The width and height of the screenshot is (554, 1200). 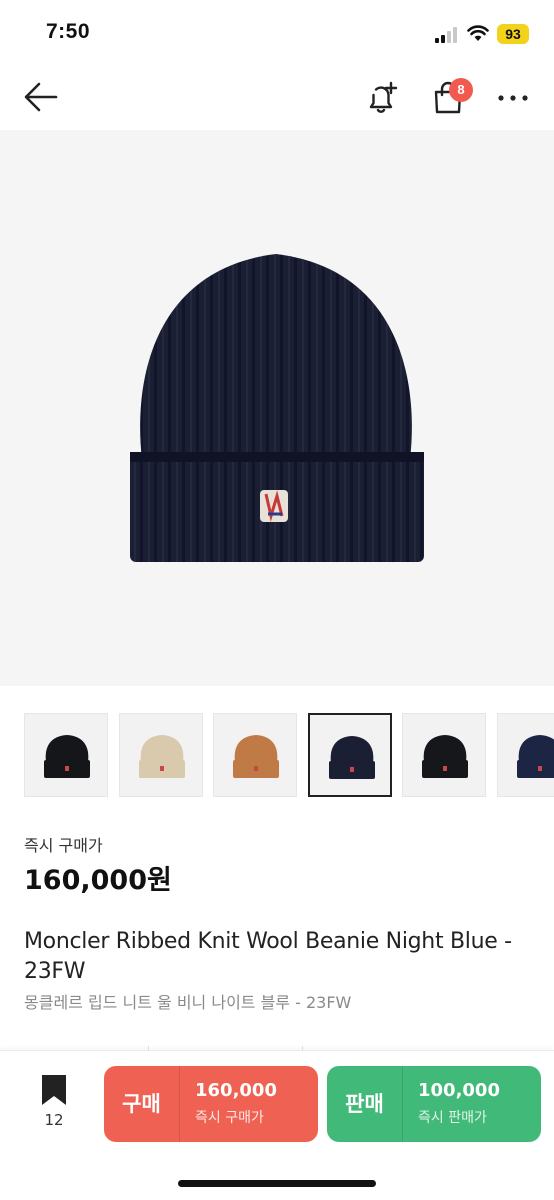 I want to click on beanie-image, so click(x=277, y=408).